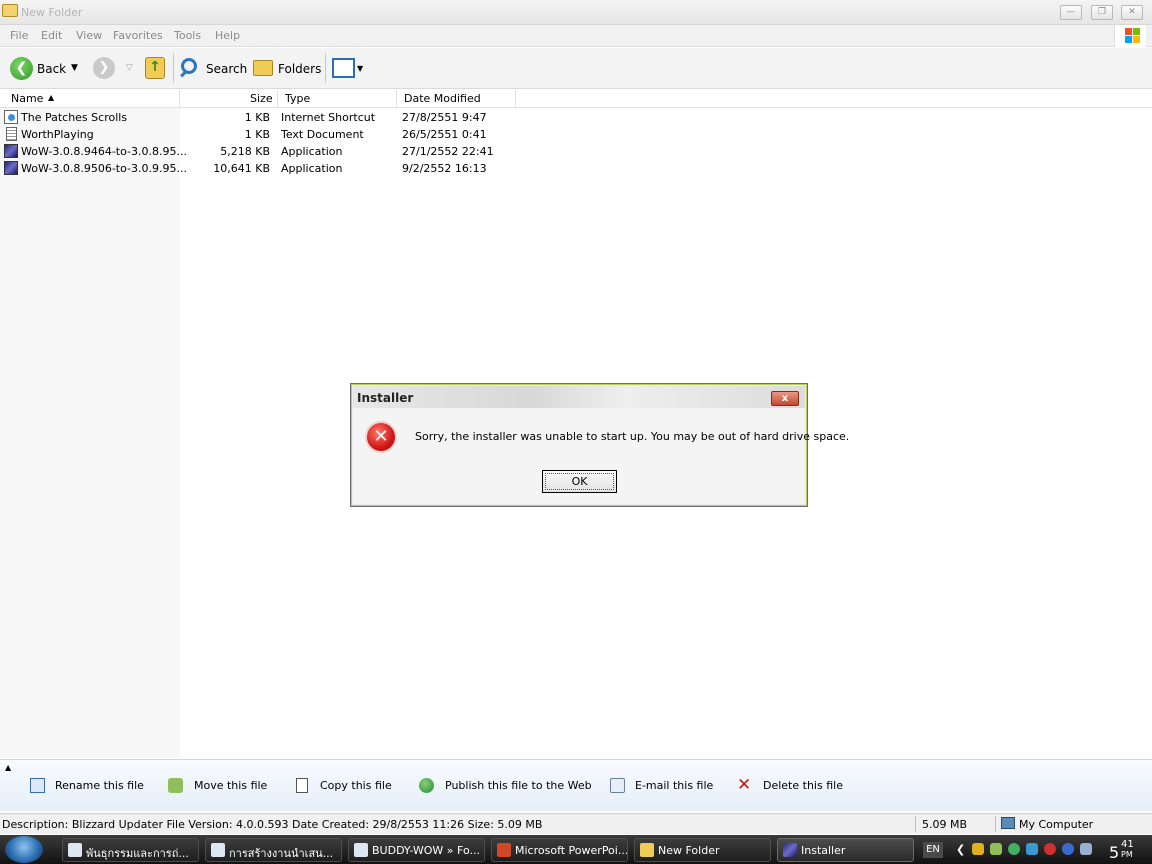 Image resolution: width=1152 pixels, height=864 pixels. What do you see at coordinates (27, 98) in the screenshot?
I see `column-name: Name` at bounding box center [27, 98].